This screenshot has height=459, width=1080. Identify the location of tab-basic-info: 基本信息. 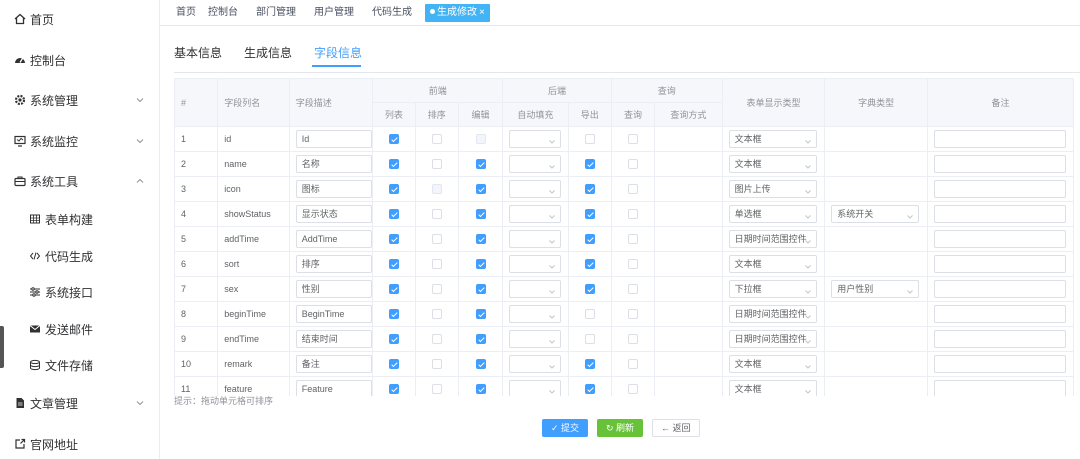
(198, 52).